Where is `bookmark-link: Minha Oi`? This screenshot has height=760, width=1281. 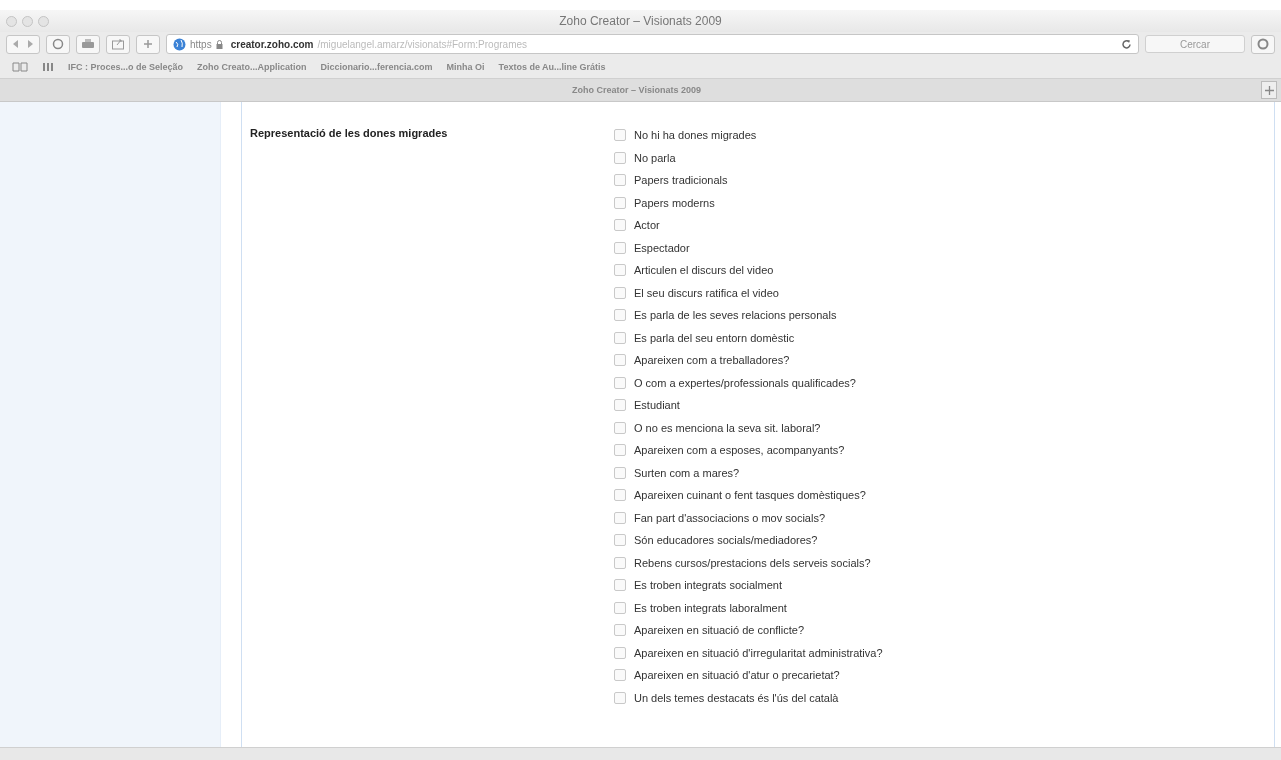 bookmark-link: Minha Oi is located at coordinates (465, 67).